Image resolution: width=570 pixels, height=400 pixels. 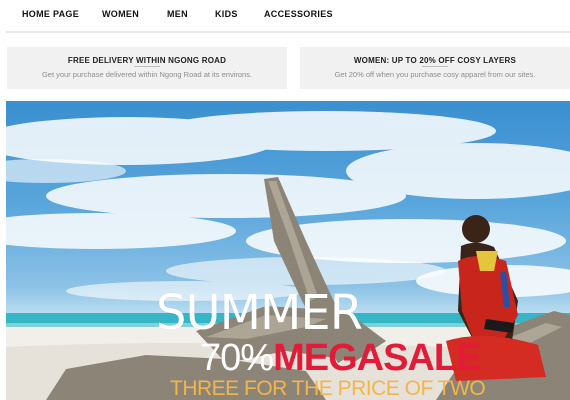 I want to click on hero-megasale-text: 70%MEGASALE, so click(x=340, y=358).